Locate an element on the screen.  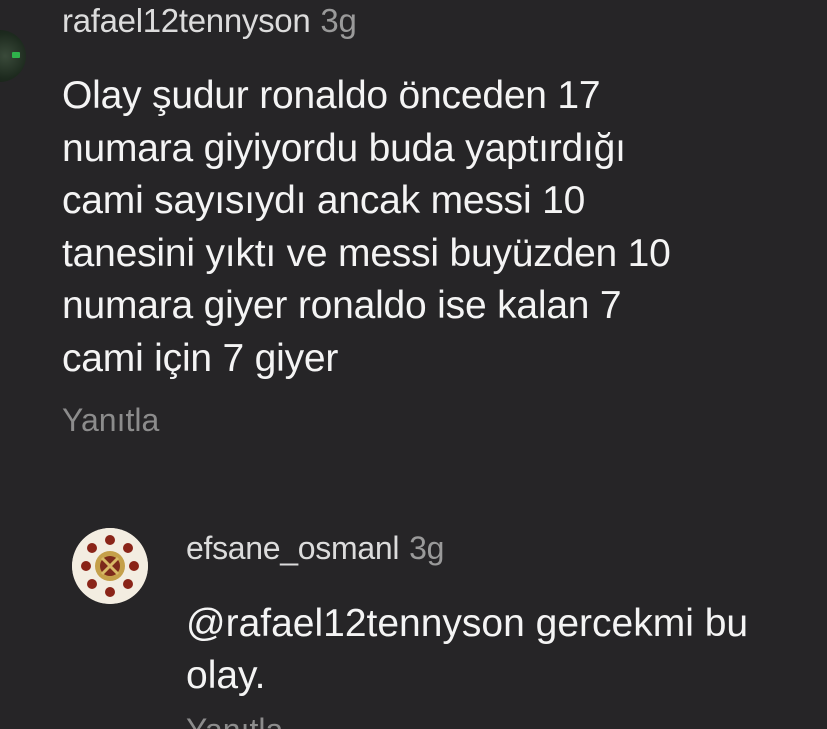
reply-time: 3g is located at coordinates (427, 548).